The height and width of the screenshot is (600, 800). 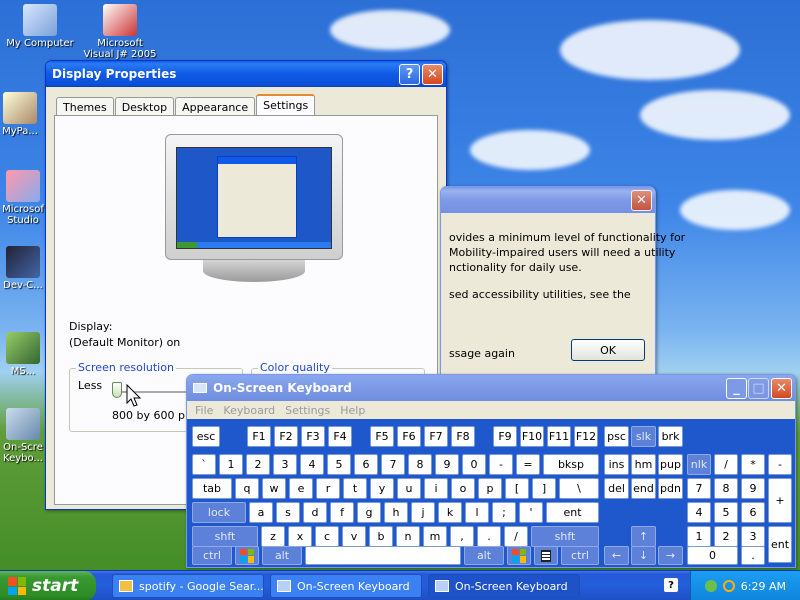 I want to click on key-g: g, so click(x=369, y=512).